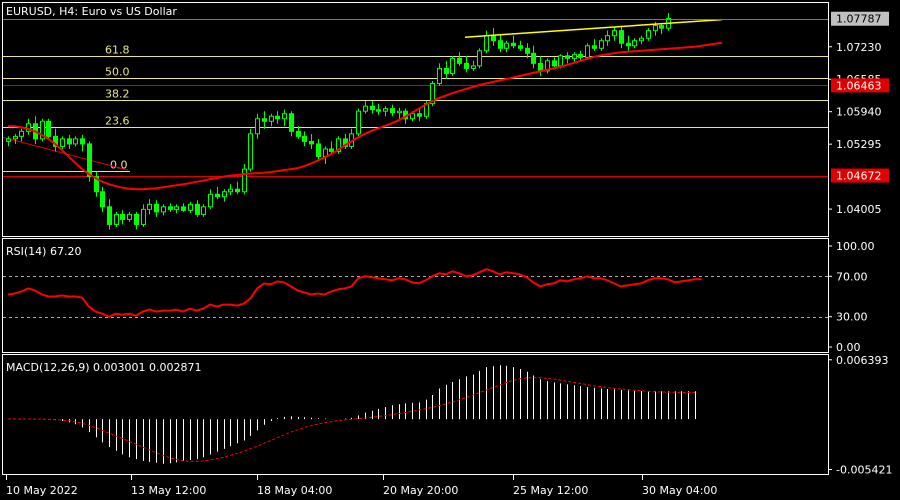 The height and width of the screenshot is (500, 900). Describe the element at coordinates (859, 144) in the screenshot. I see `price-axis-label: 1.05295` at that location.